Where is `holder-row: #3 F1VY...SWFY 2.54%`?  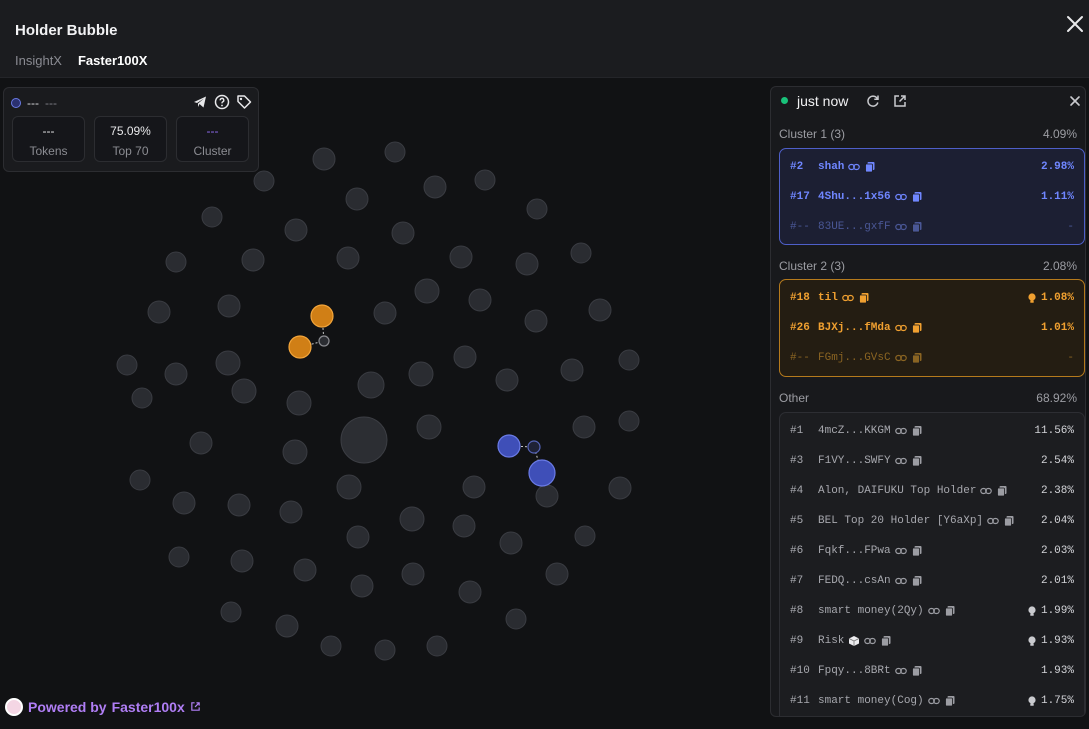
holder-row: #3 F1VY...SWFY 2.54% is located at coordinates (932, 461).